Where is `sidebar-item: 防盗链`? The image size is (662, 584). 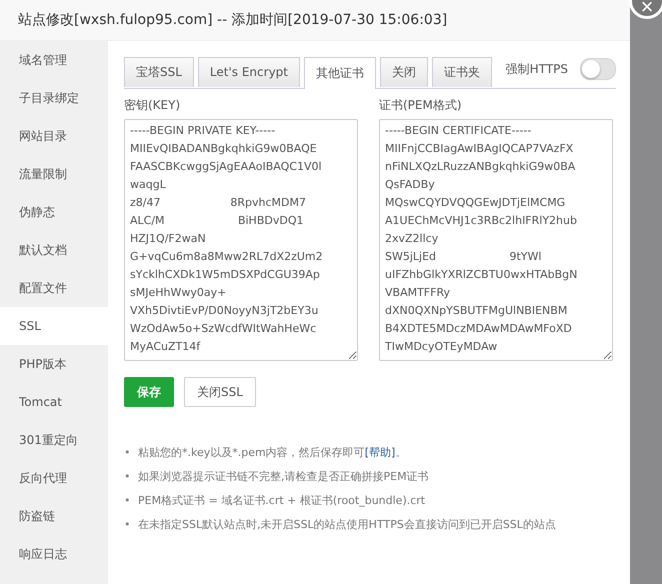 sidebar-item: 防盗链 is located at coordinates (54, 516).